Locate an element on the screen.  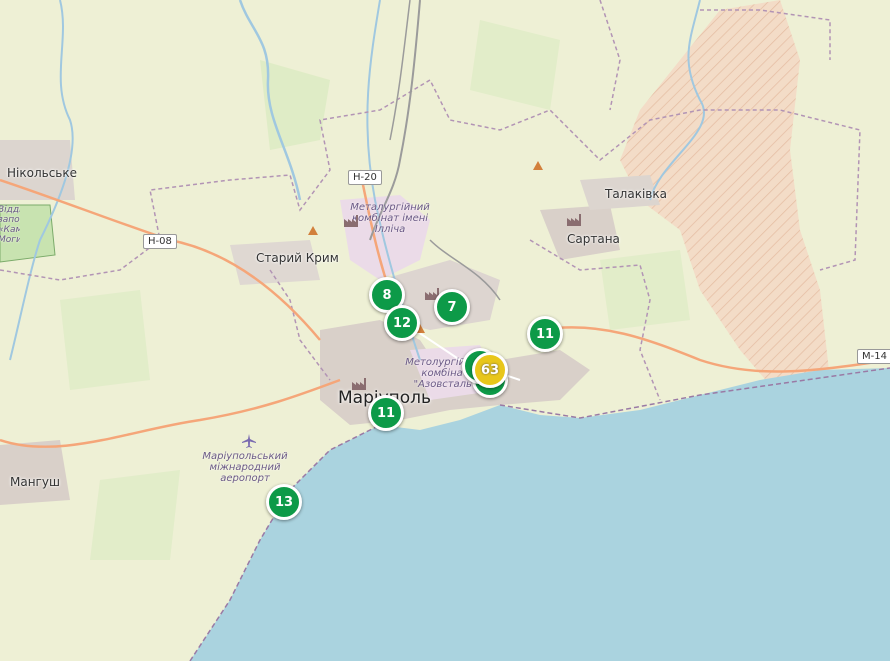
cluster-count: 13 is located at coordinates (284, 502).